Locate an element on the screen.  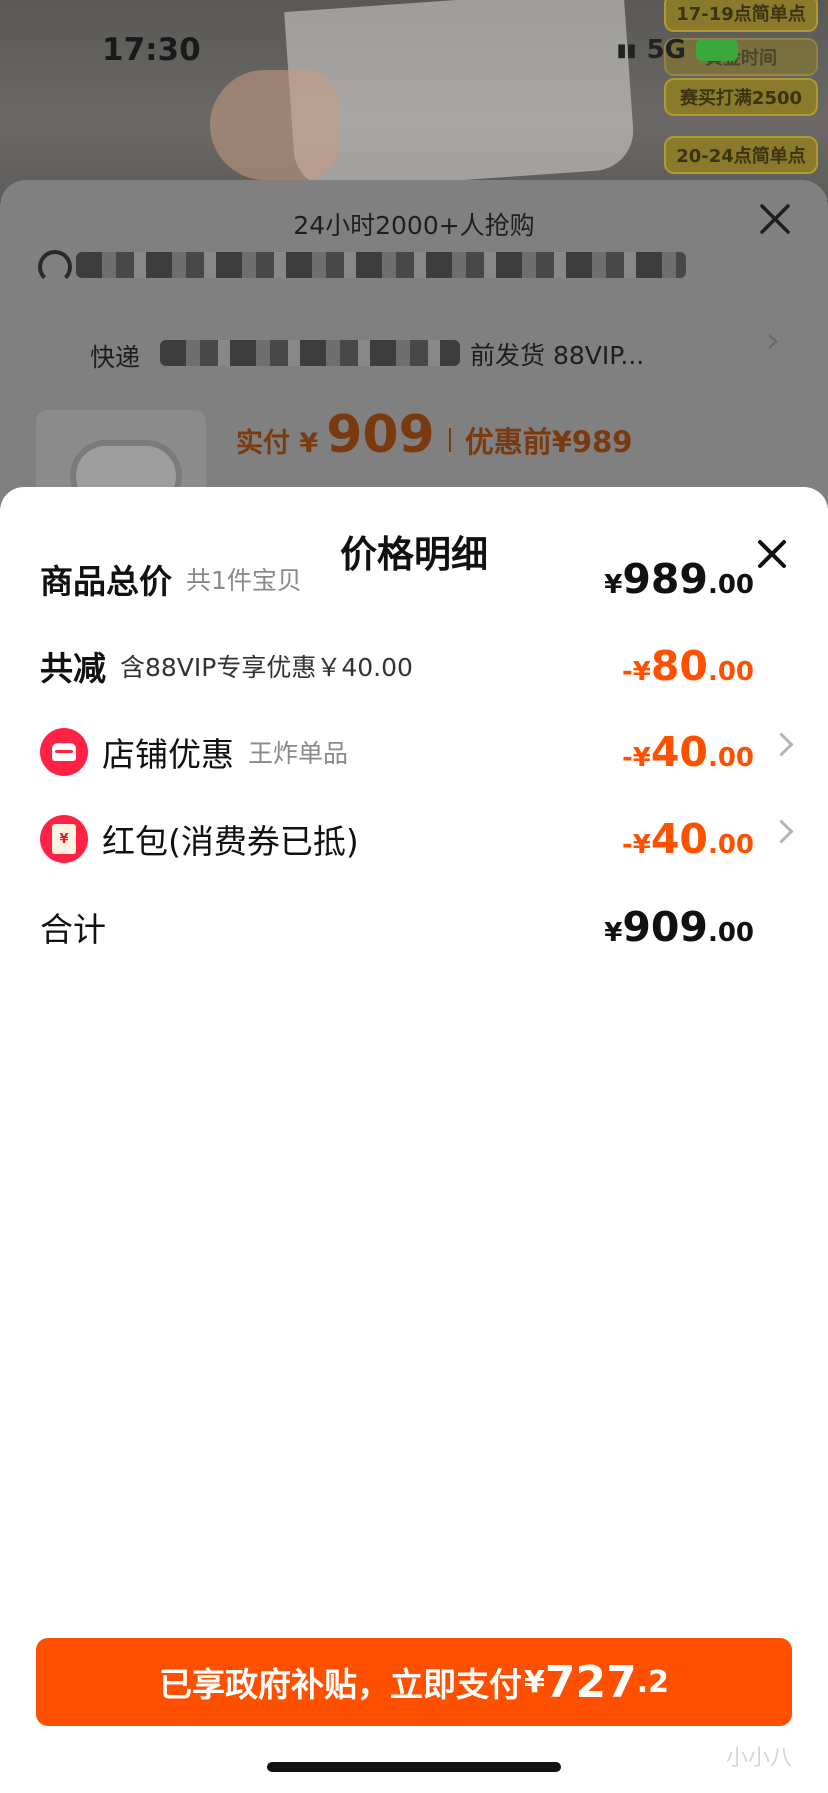
row-label: 合计 is located at coordinates (73, 929).